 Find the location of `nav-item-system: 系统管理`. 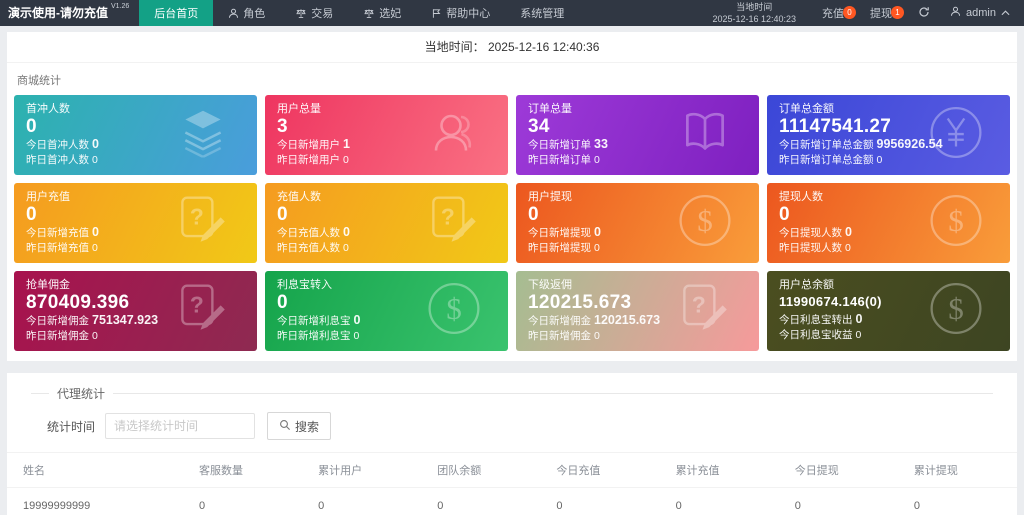

nav-item-system: 系统管理 is located at coordinates (542, 13).